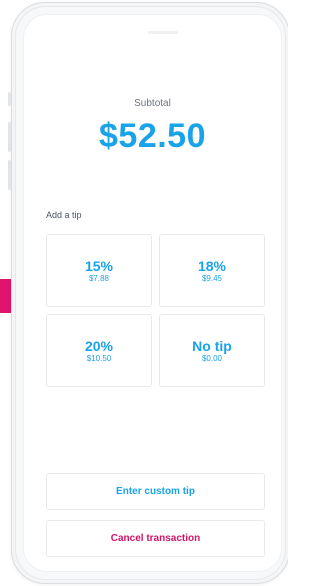 This screenshot has width=320, height=586. What do you see at coordinates (163, 32) in the screenshot?
I see `phone-speaker` at bounding box center [163, 32].